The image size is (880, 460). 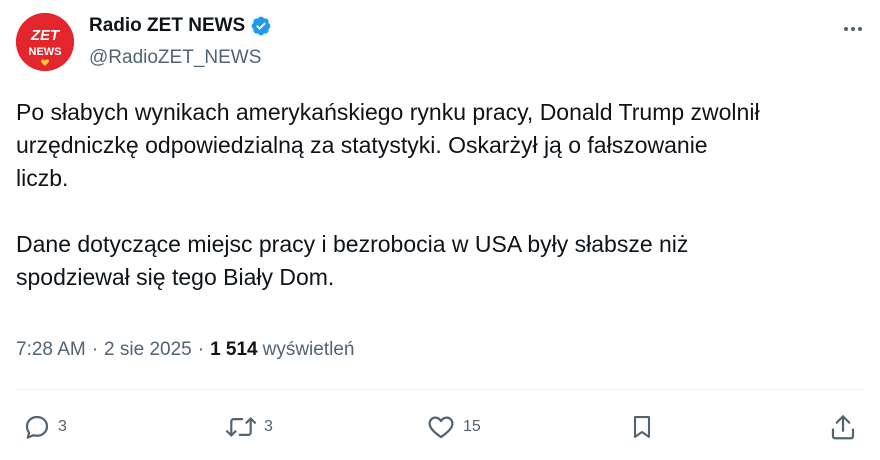 I want to click on radio-zet-logo-icon: ZET NEWS, so click(x=45, y=42).